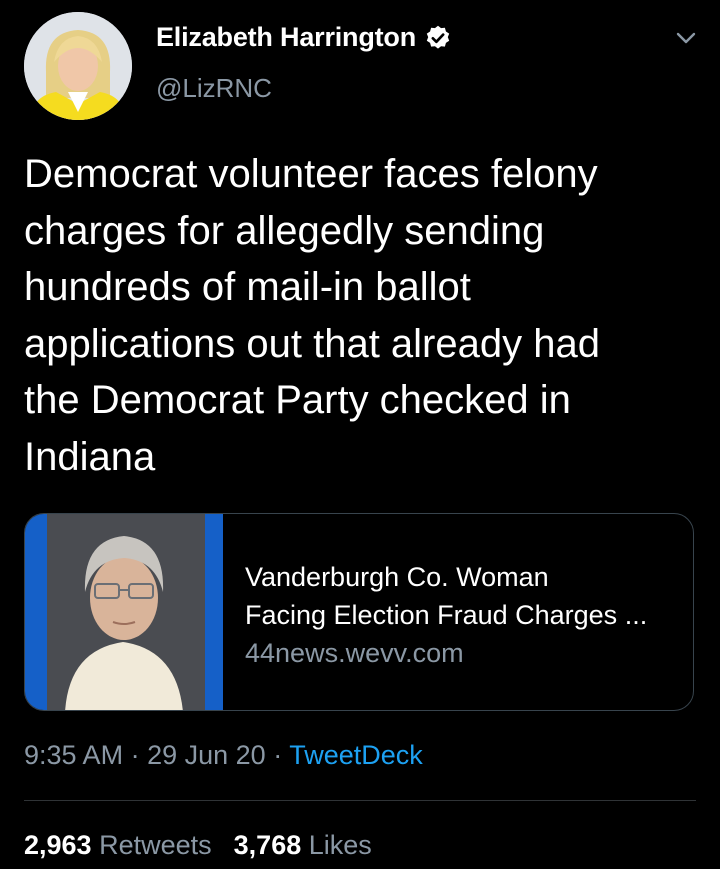 This screenshot has width=720, height=869. What do you see at coordinates (267, 845) in the screenshot?
I see `likes-count: 3,768` at bounding box center [267, 845].